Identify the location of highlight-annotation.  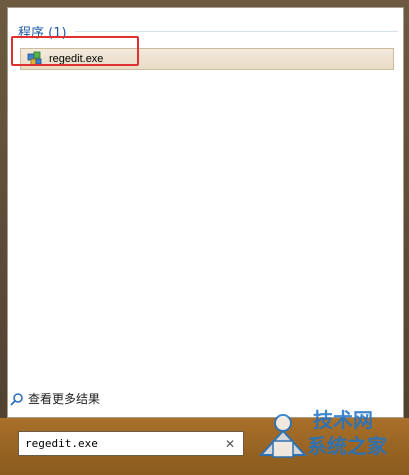
(75, 51).